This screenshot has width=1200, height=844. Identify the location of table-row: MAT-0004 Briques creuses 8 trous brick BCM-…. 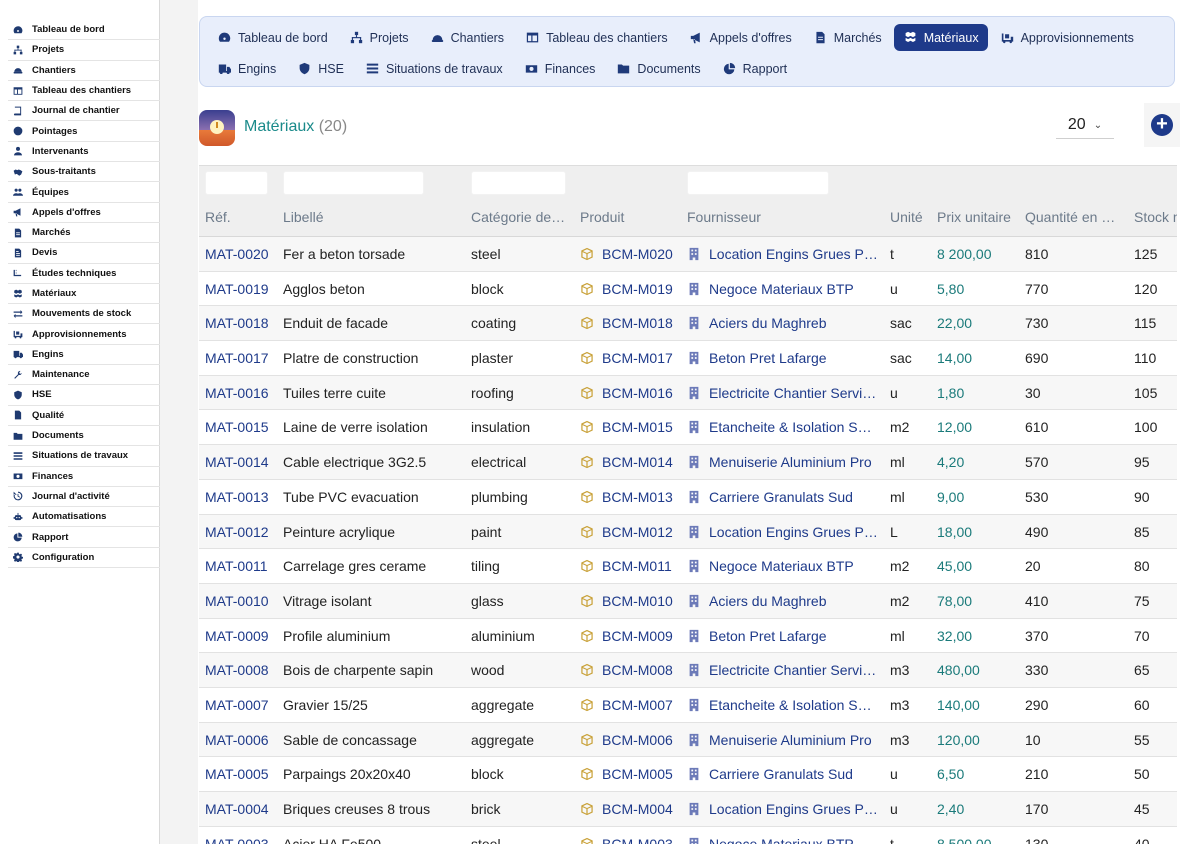
(688, 809).